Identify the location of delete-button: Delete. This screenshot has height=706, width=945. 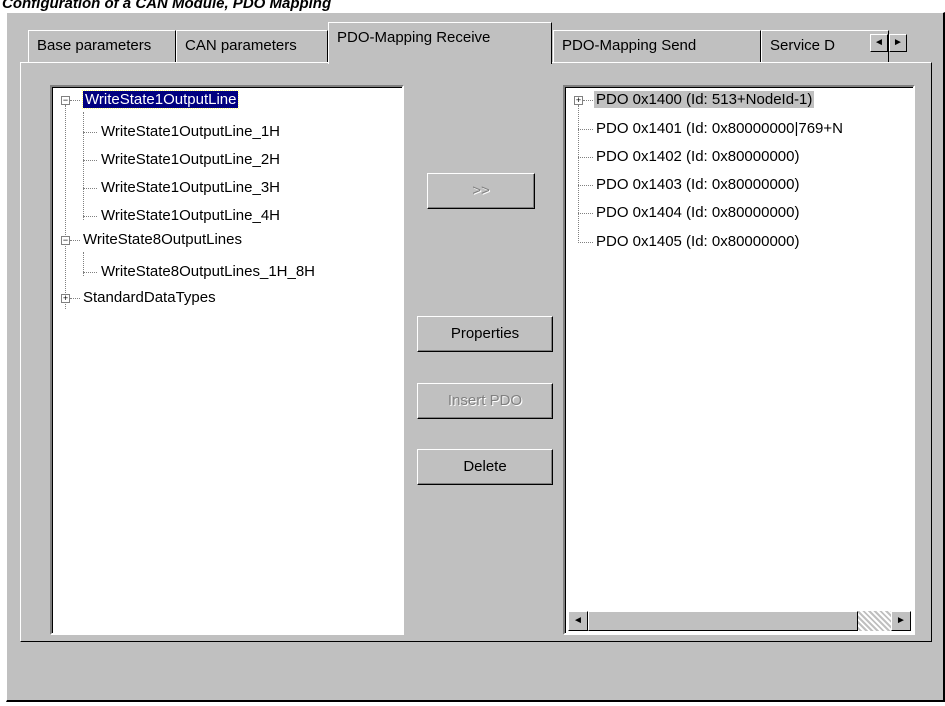
(485, 467).